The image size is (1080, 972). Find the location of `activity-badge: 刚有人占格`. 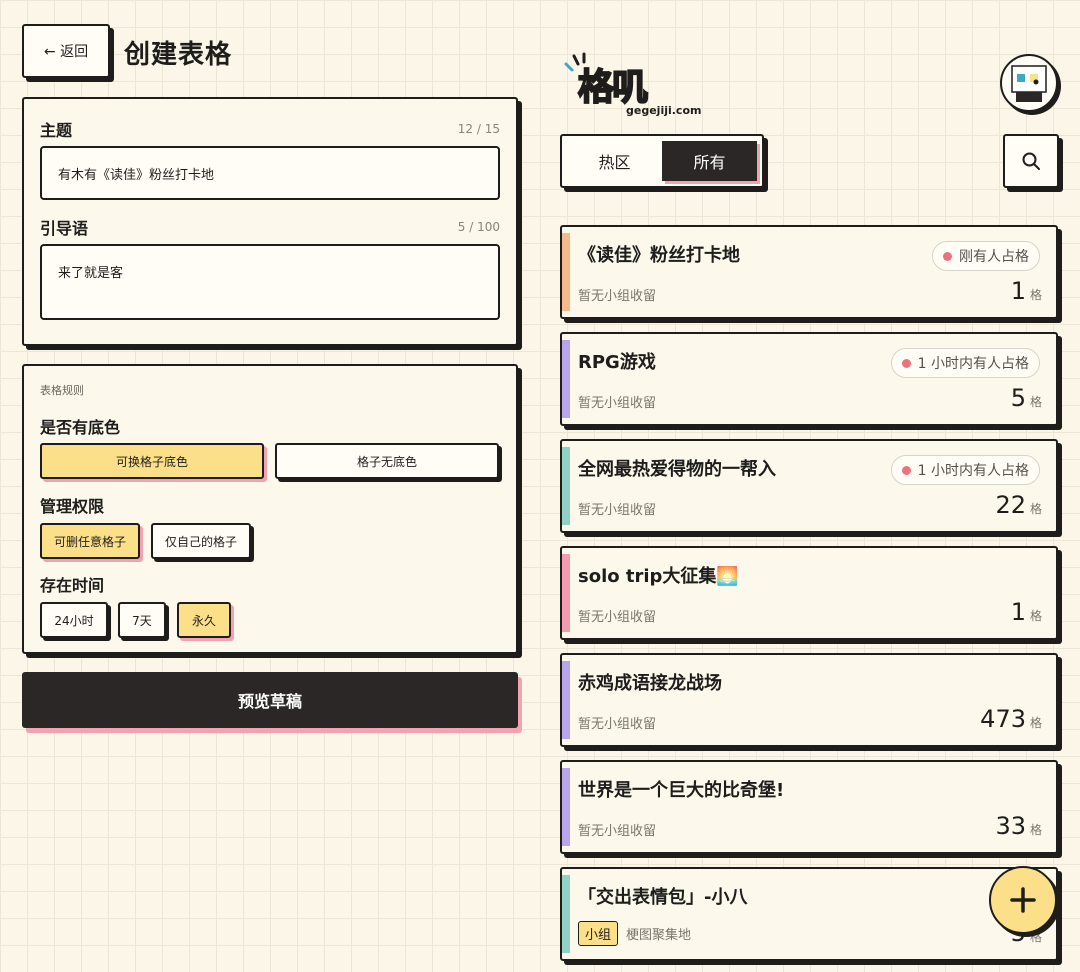

activity-badge: 刚有人占格 is located at coordinates (986, 256).